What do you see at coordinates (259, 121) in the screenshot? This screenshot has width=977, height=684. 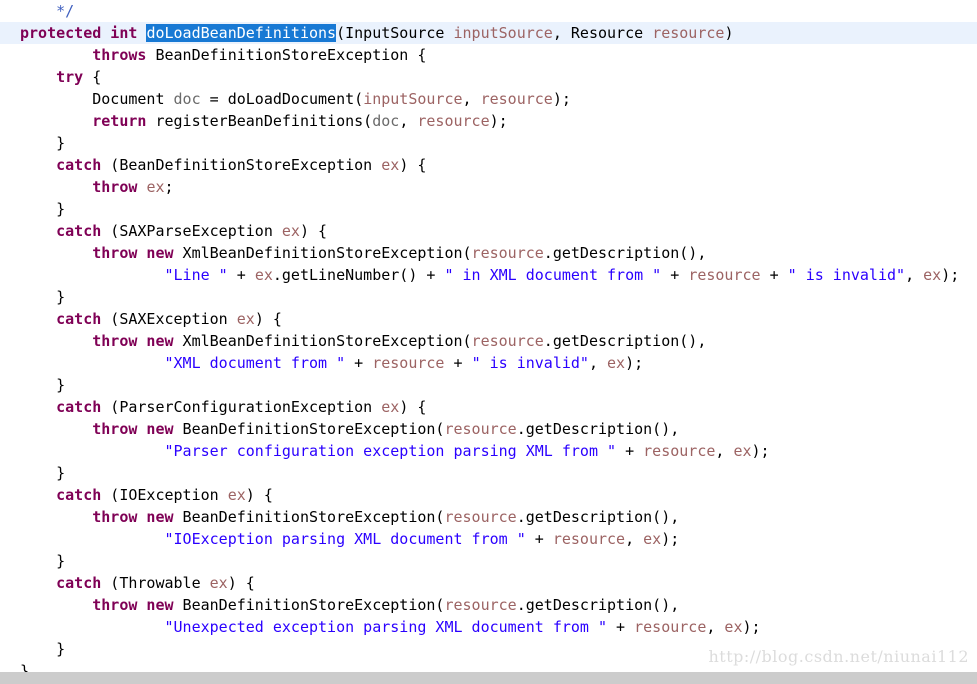 I see `code-token: registerBeanDefinitions(` at bounding box center [259, 121].